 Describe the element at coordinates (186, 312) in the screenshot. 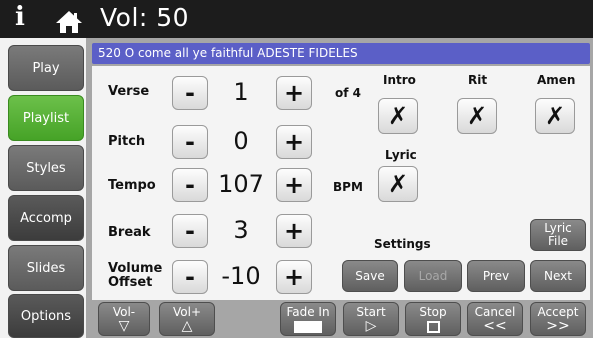

I see `vol-up-label: Vol+` at that location.